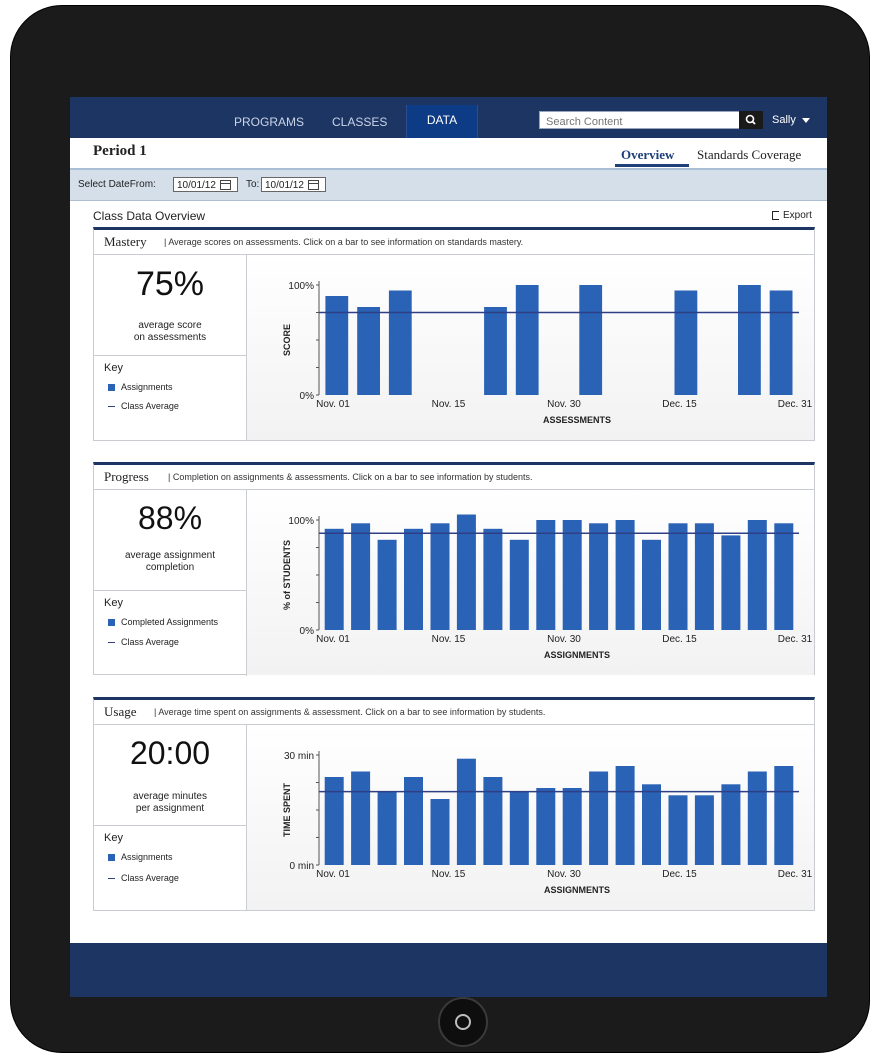 The height and width of the screenshot is (1057, 876). I want to click on stat-box: 88% average assignment completion, so click(170, 540).